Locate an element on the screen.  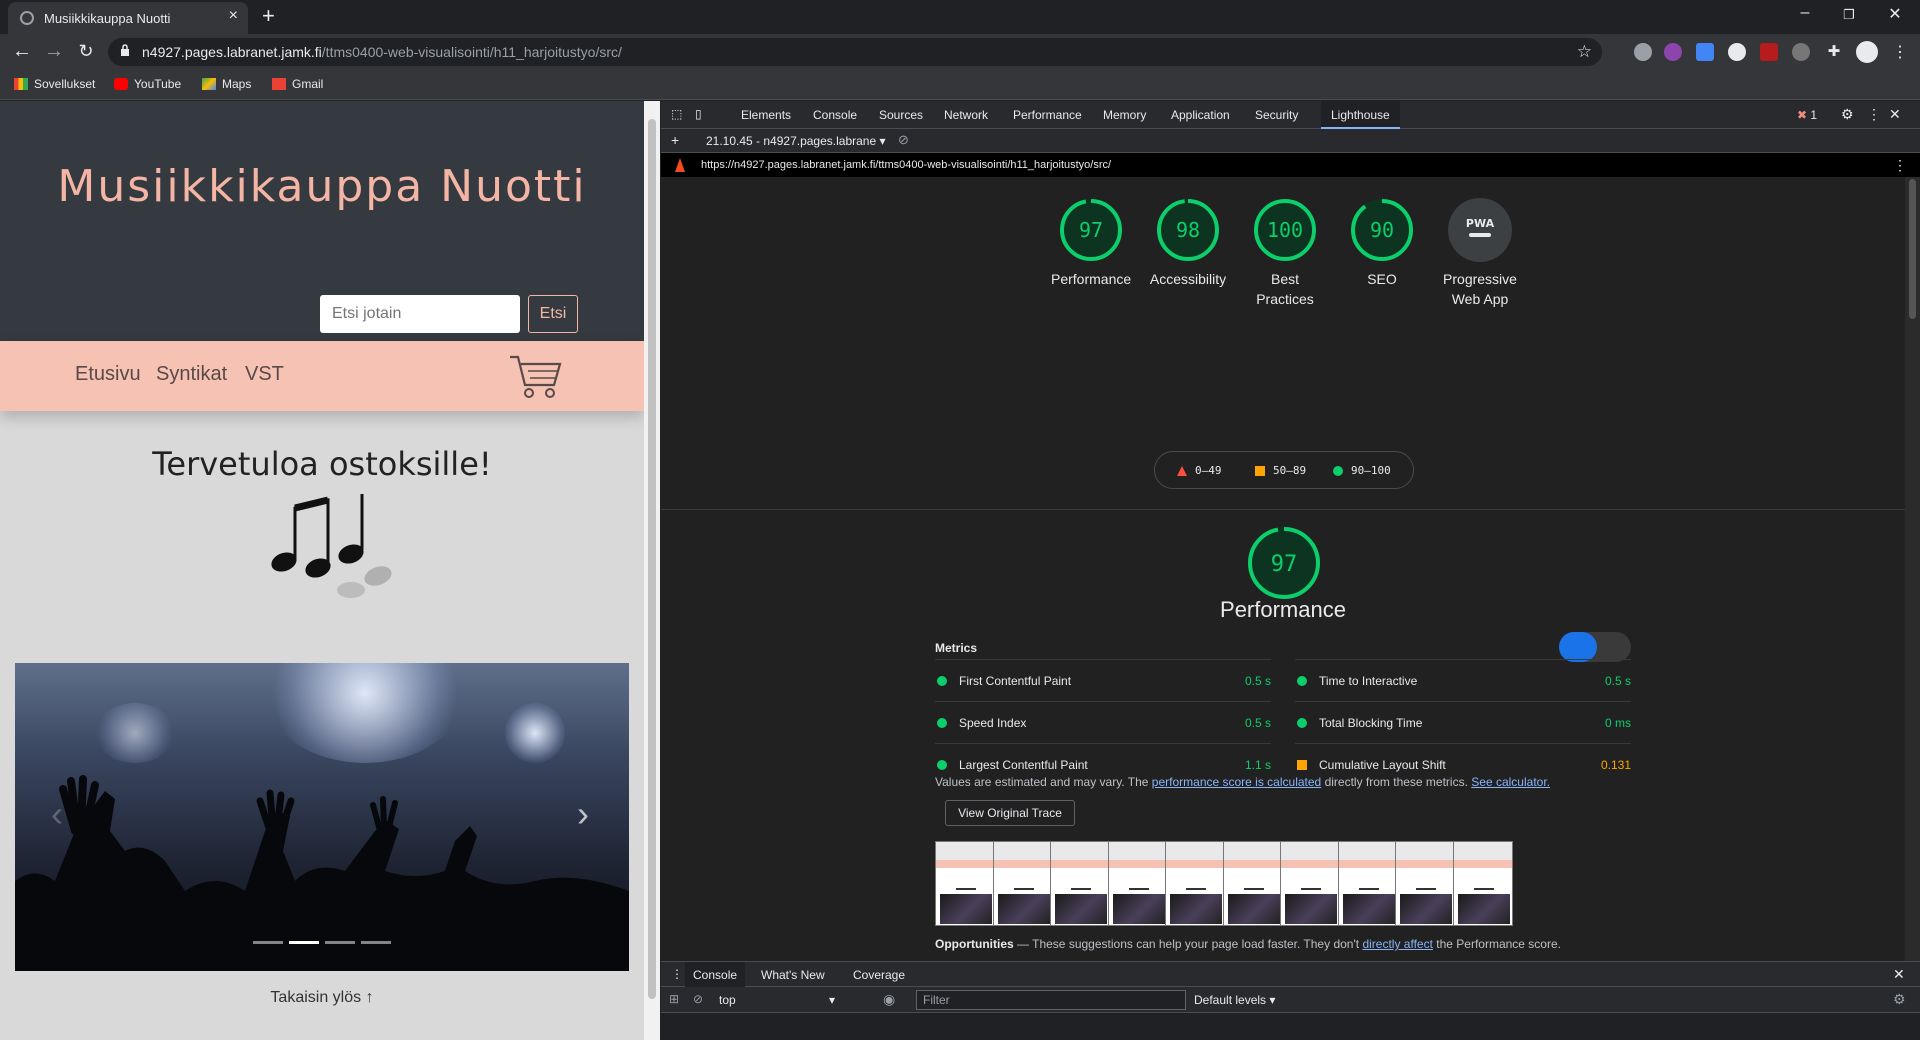
tab-console: Console is located at coordinates (835, 115).